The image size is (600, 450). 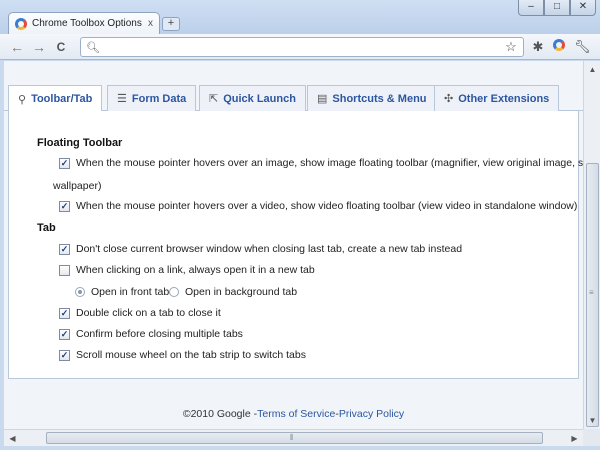 What do you see at coordinates (591, 292) in the screenshot?
I see `grip-icon: ≡` at bounding box center [591, 292].